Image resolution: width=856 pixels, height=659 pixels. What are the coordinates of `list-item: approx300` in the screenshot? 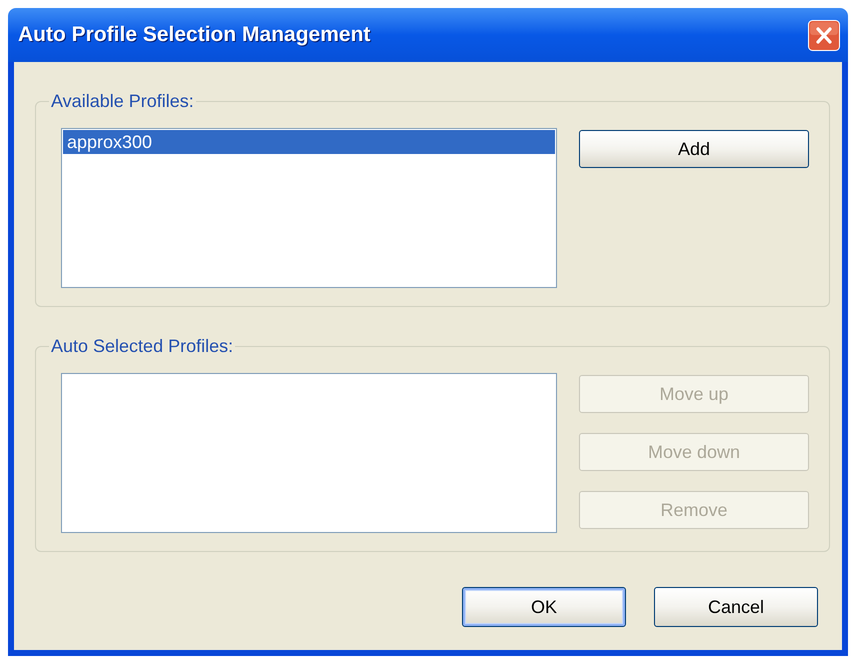 It's located at (309, 142).